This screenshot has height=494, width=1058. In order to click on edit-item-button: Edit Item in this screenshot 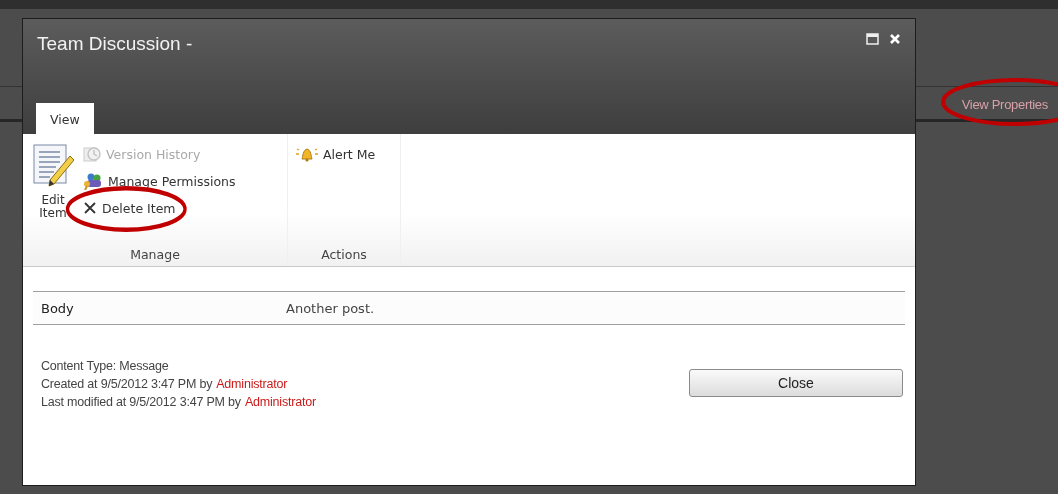, I will do `click(53, 181)`.